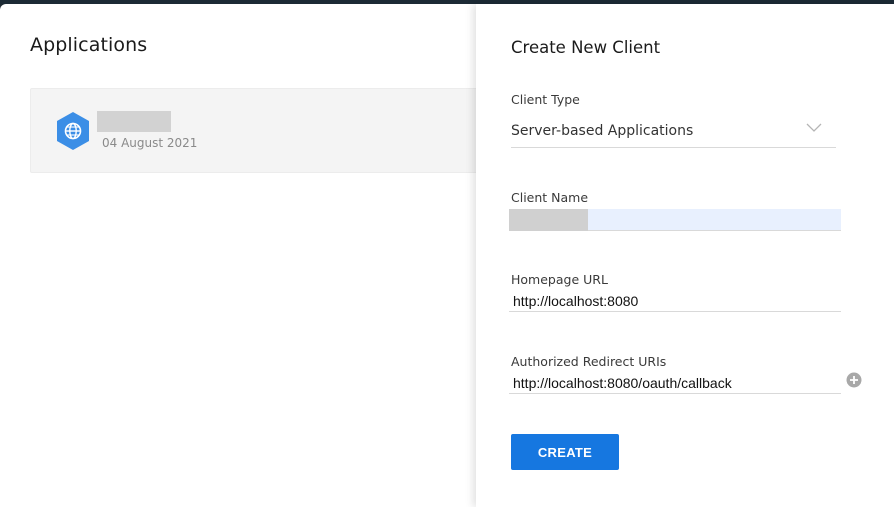 This screenshot has height=507, width=894. What do you see at coordinates (550, 197) in the screenshot?
I see `client-name-label: Client Name` at bounding box center [550, 197].